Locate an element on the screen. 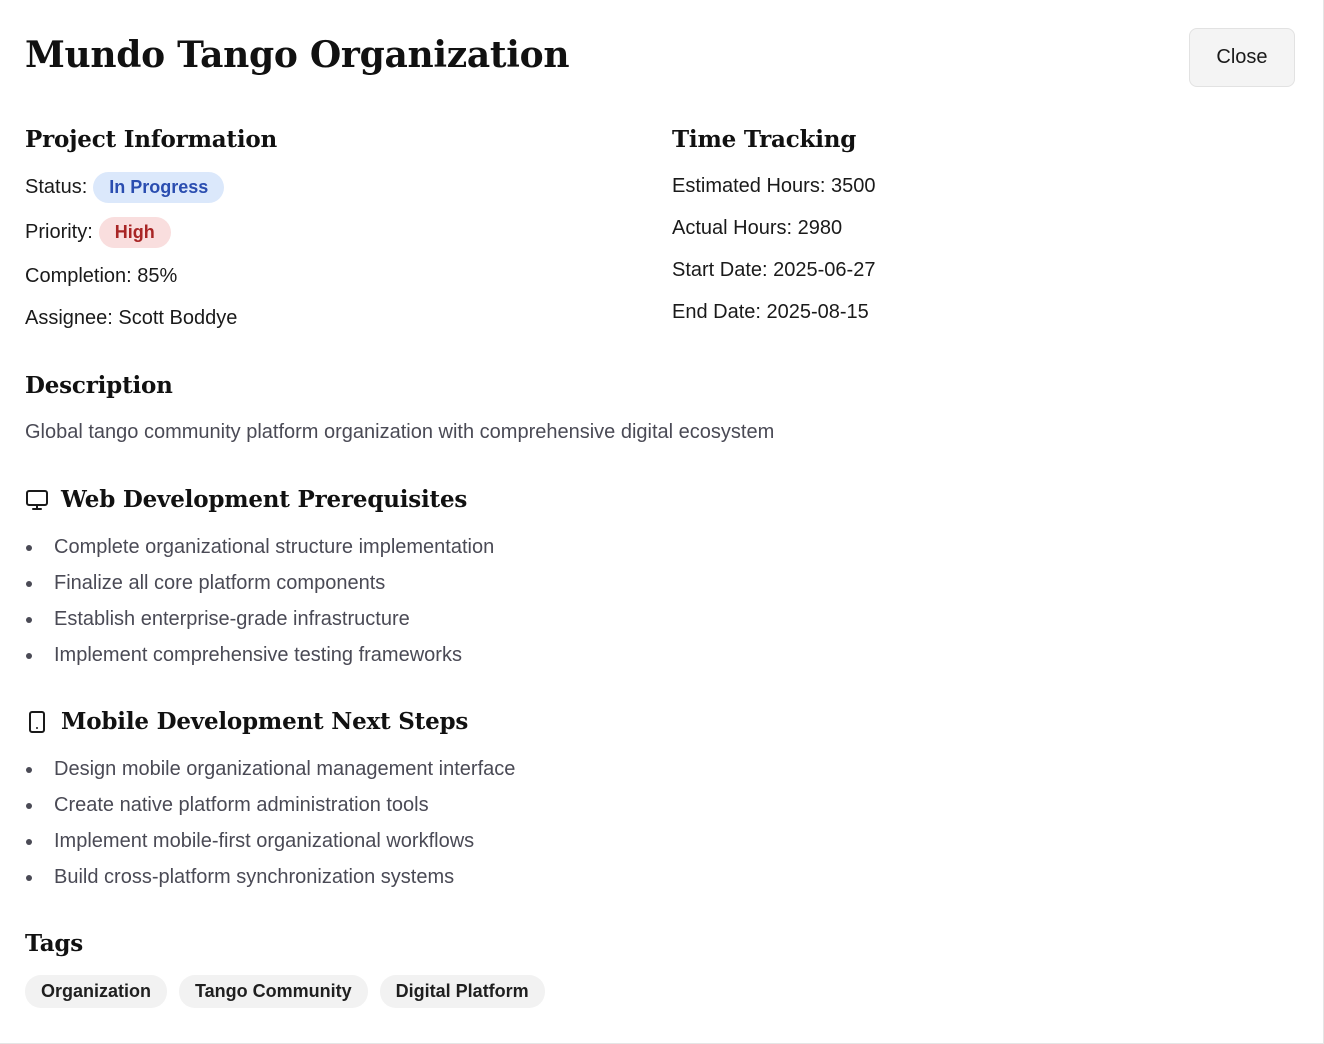  project-information-heading: Project Information is located at coordinates (151, 139).